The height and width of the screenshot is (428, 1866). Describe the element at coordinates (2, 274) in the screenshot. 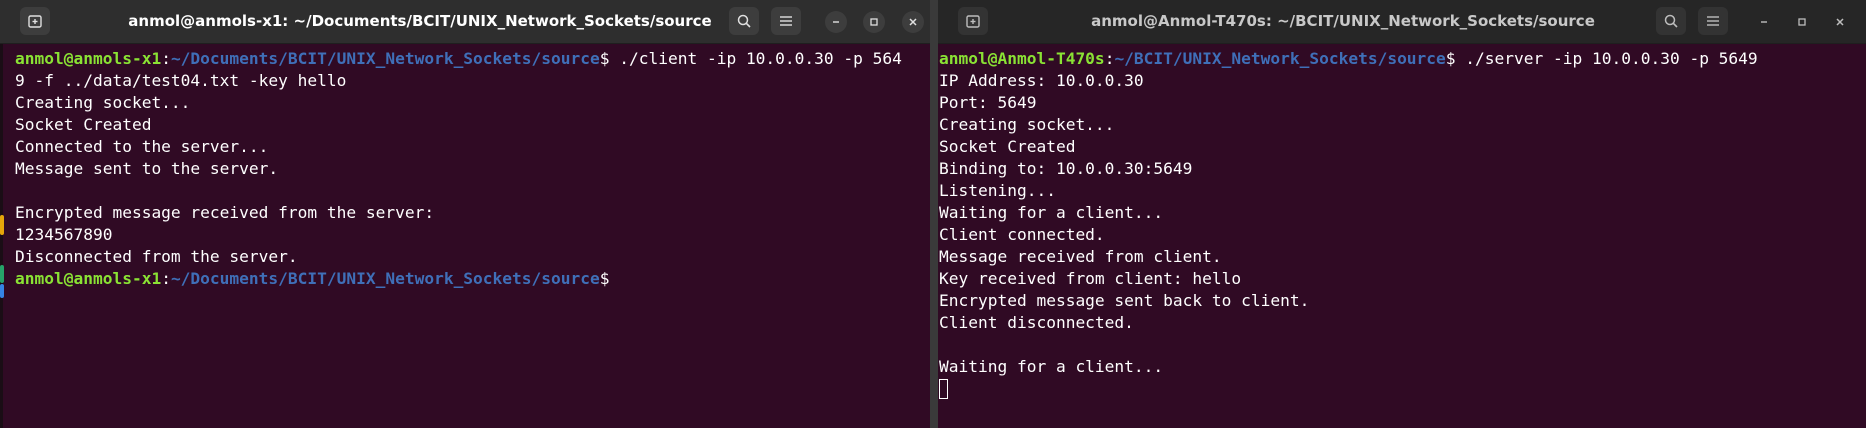

I see `dock-indicator-green` at that location.